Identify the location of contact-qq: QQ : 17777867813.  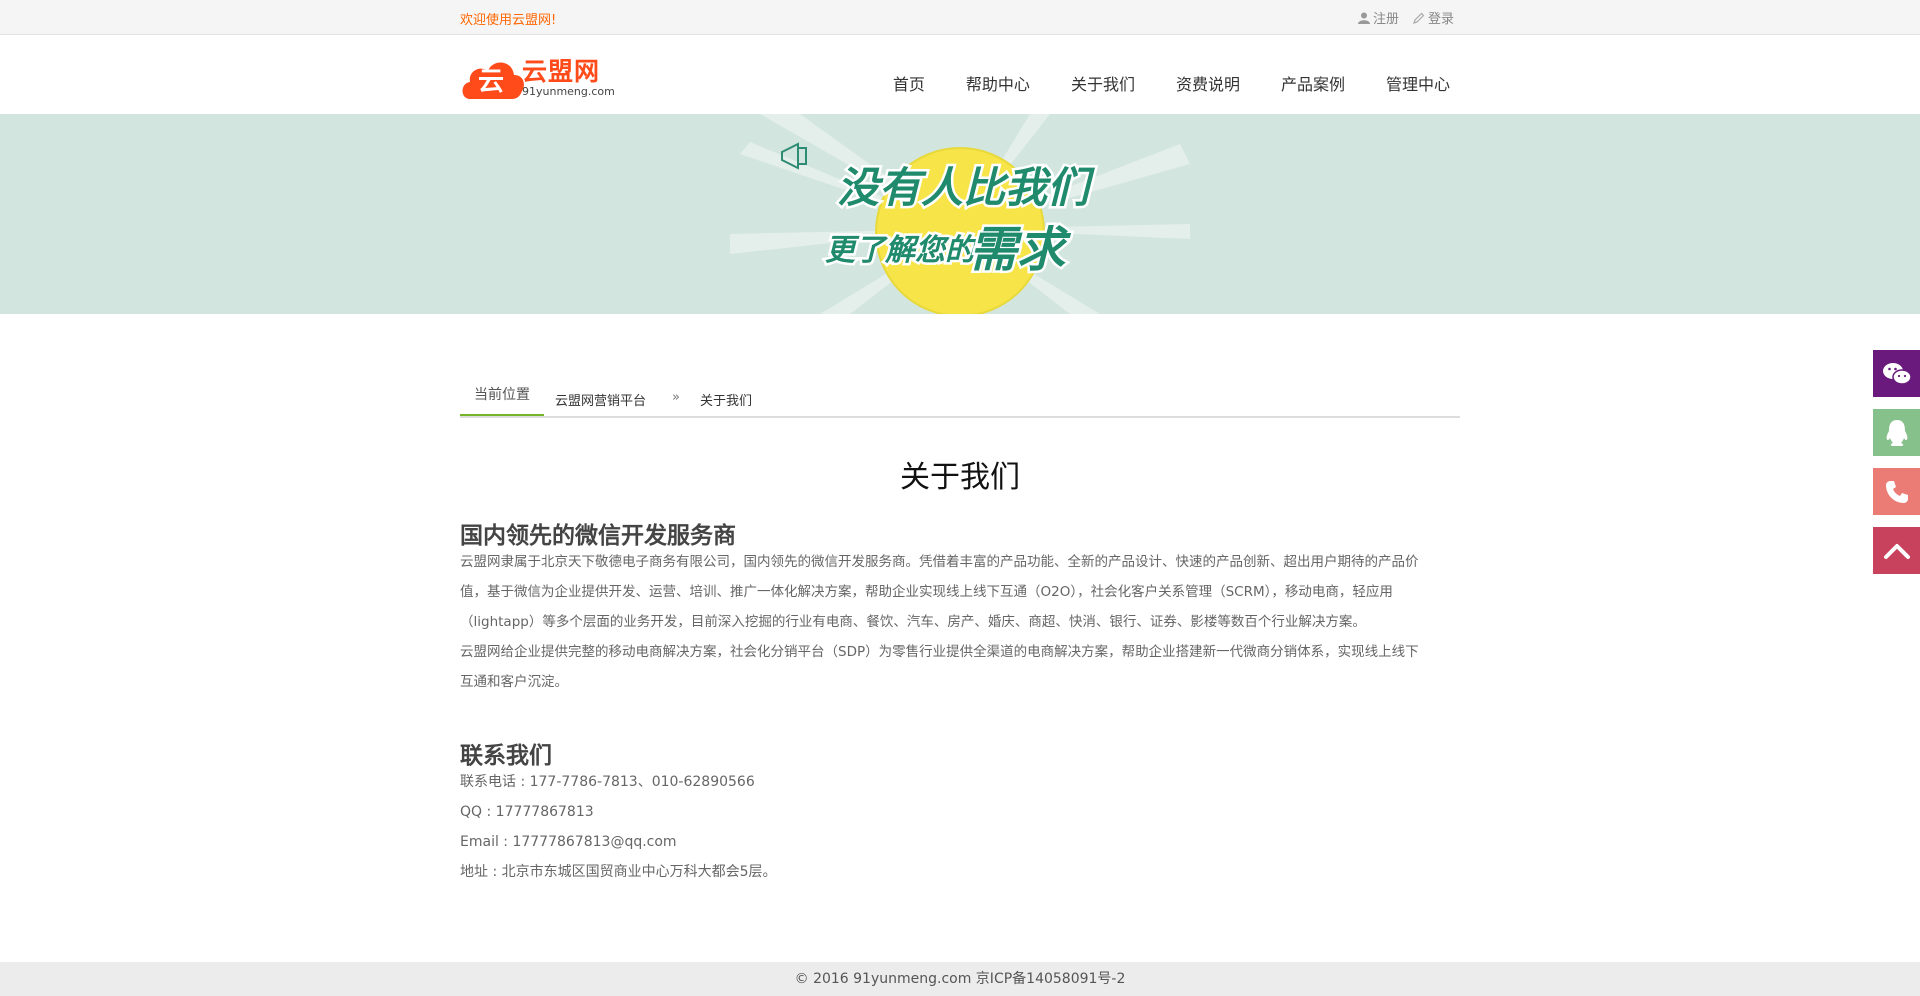
(527, 812).